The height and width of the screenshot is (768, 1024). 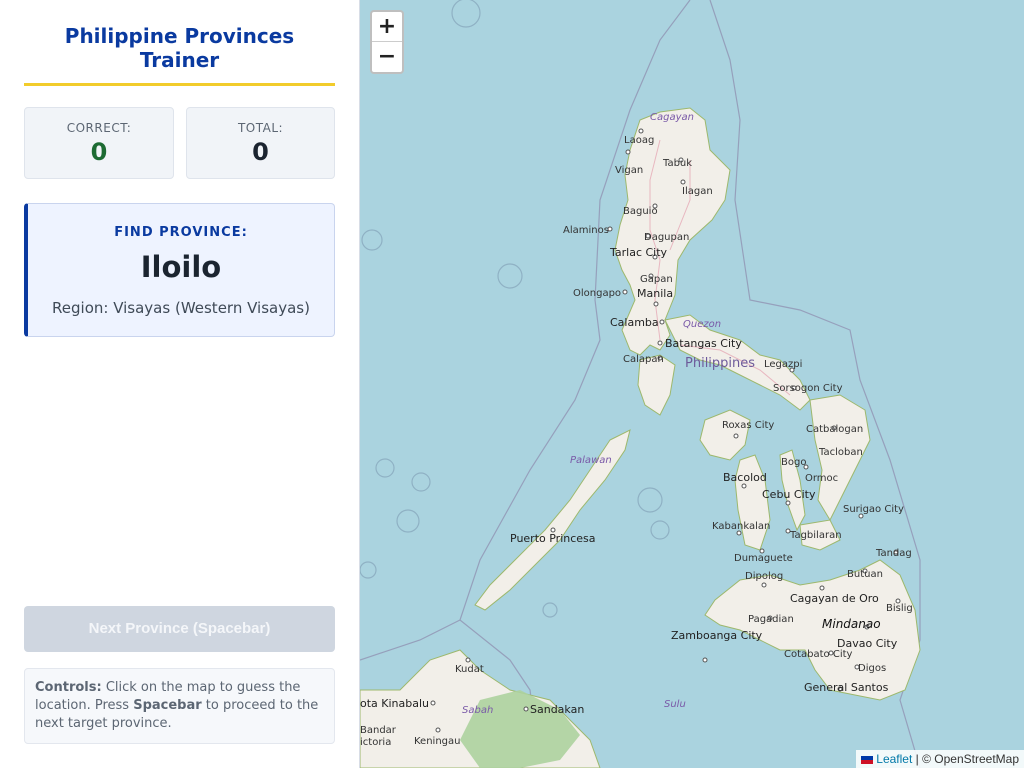 I want to click on map-attribution: Leaflet | © OpenStreetMap, so click(x=940, y=759).